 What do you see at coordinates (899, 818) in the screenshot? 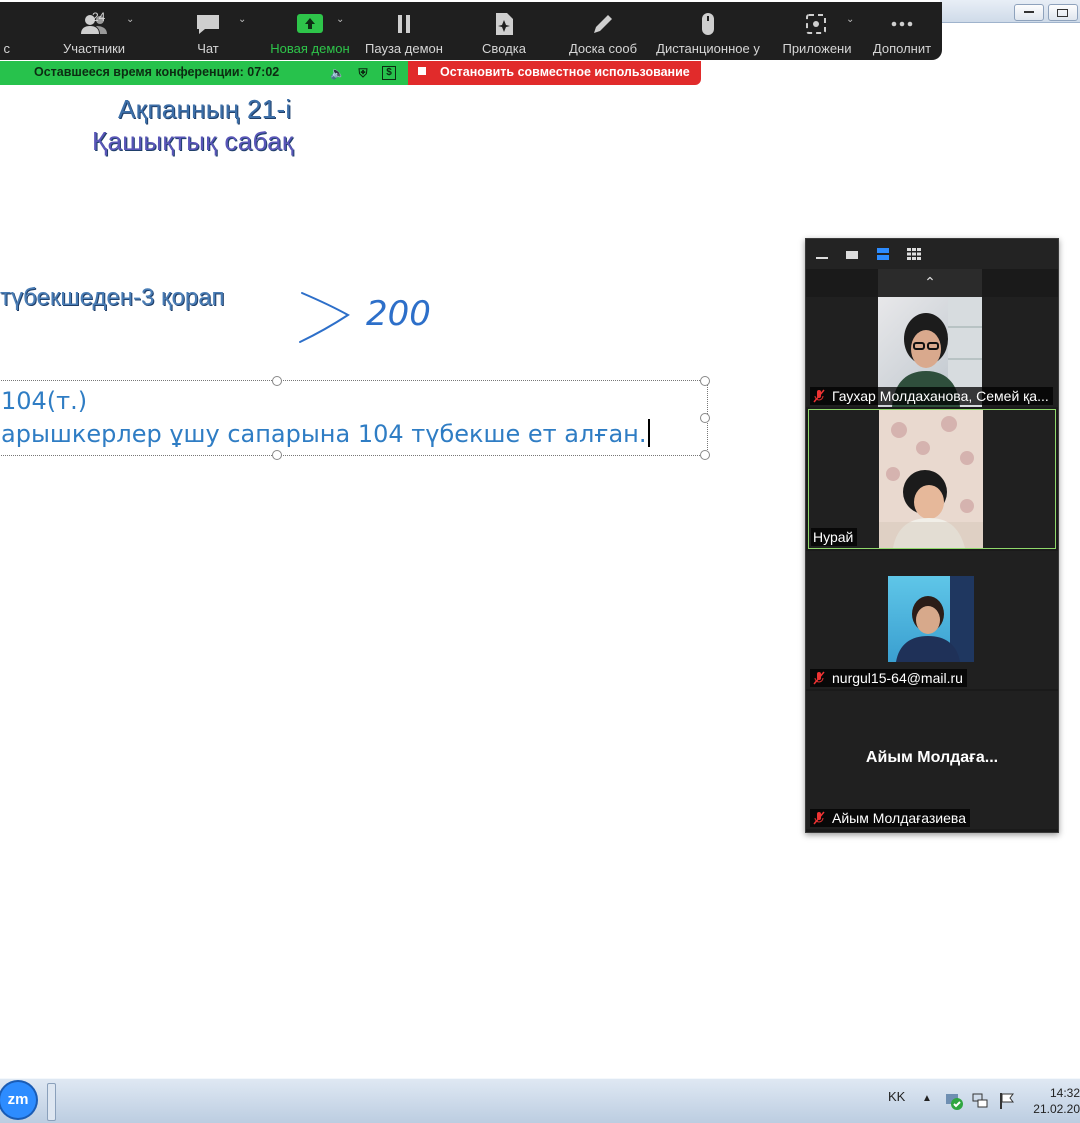
I see `participant-name-text: Айым Молдағазиева` at bounding box center [899, 818].